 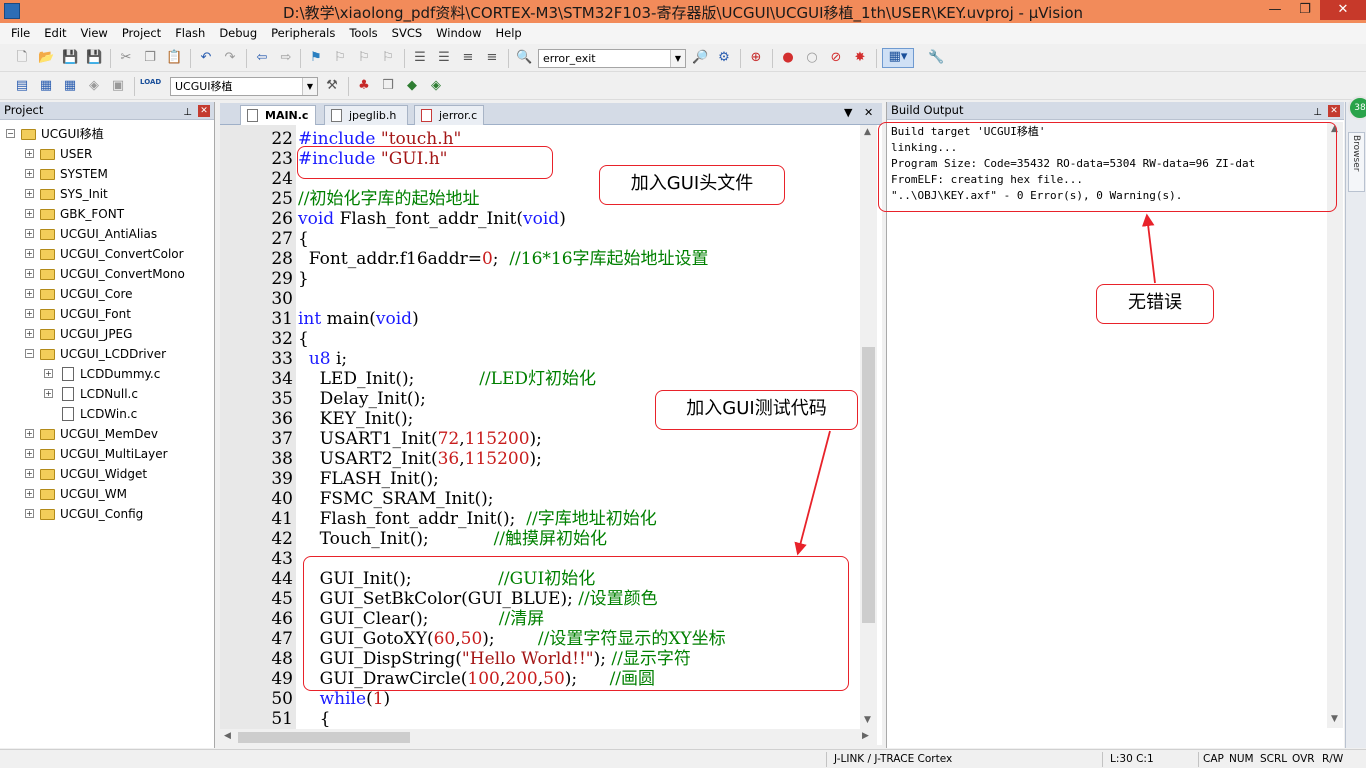 I want to click on enable-breakpoint-icon: ○, so click(x=812, y=58).